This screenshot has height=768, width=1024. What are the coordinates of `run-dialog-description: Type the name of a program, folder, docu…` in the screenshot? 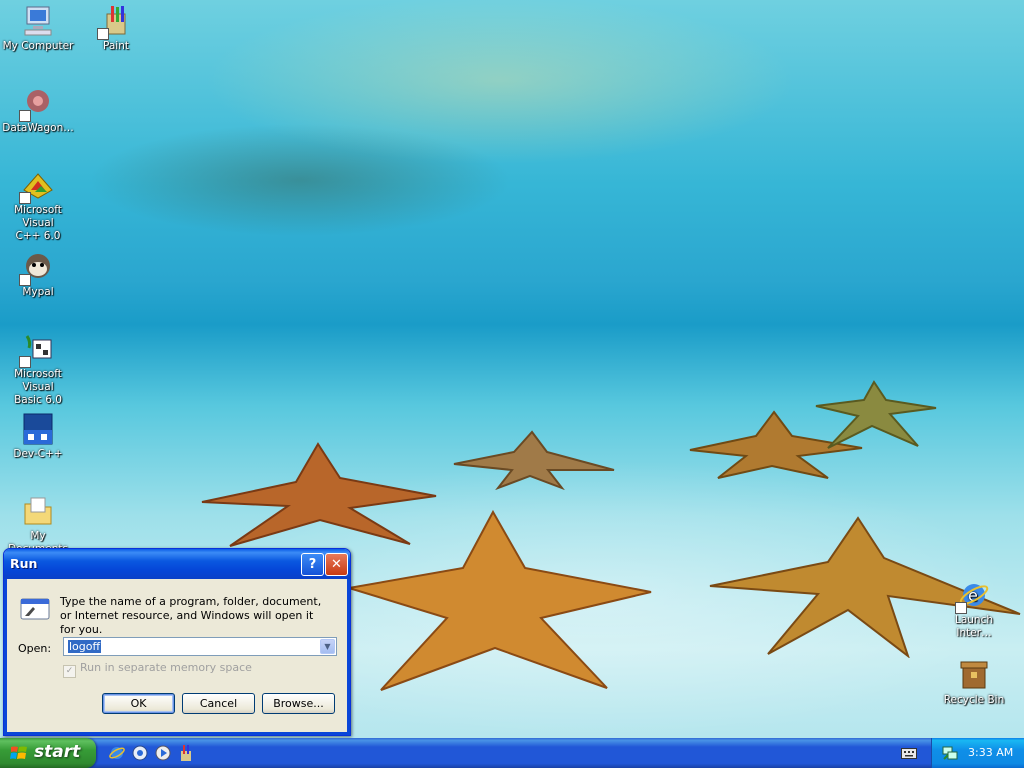 It's located at (191, 615).